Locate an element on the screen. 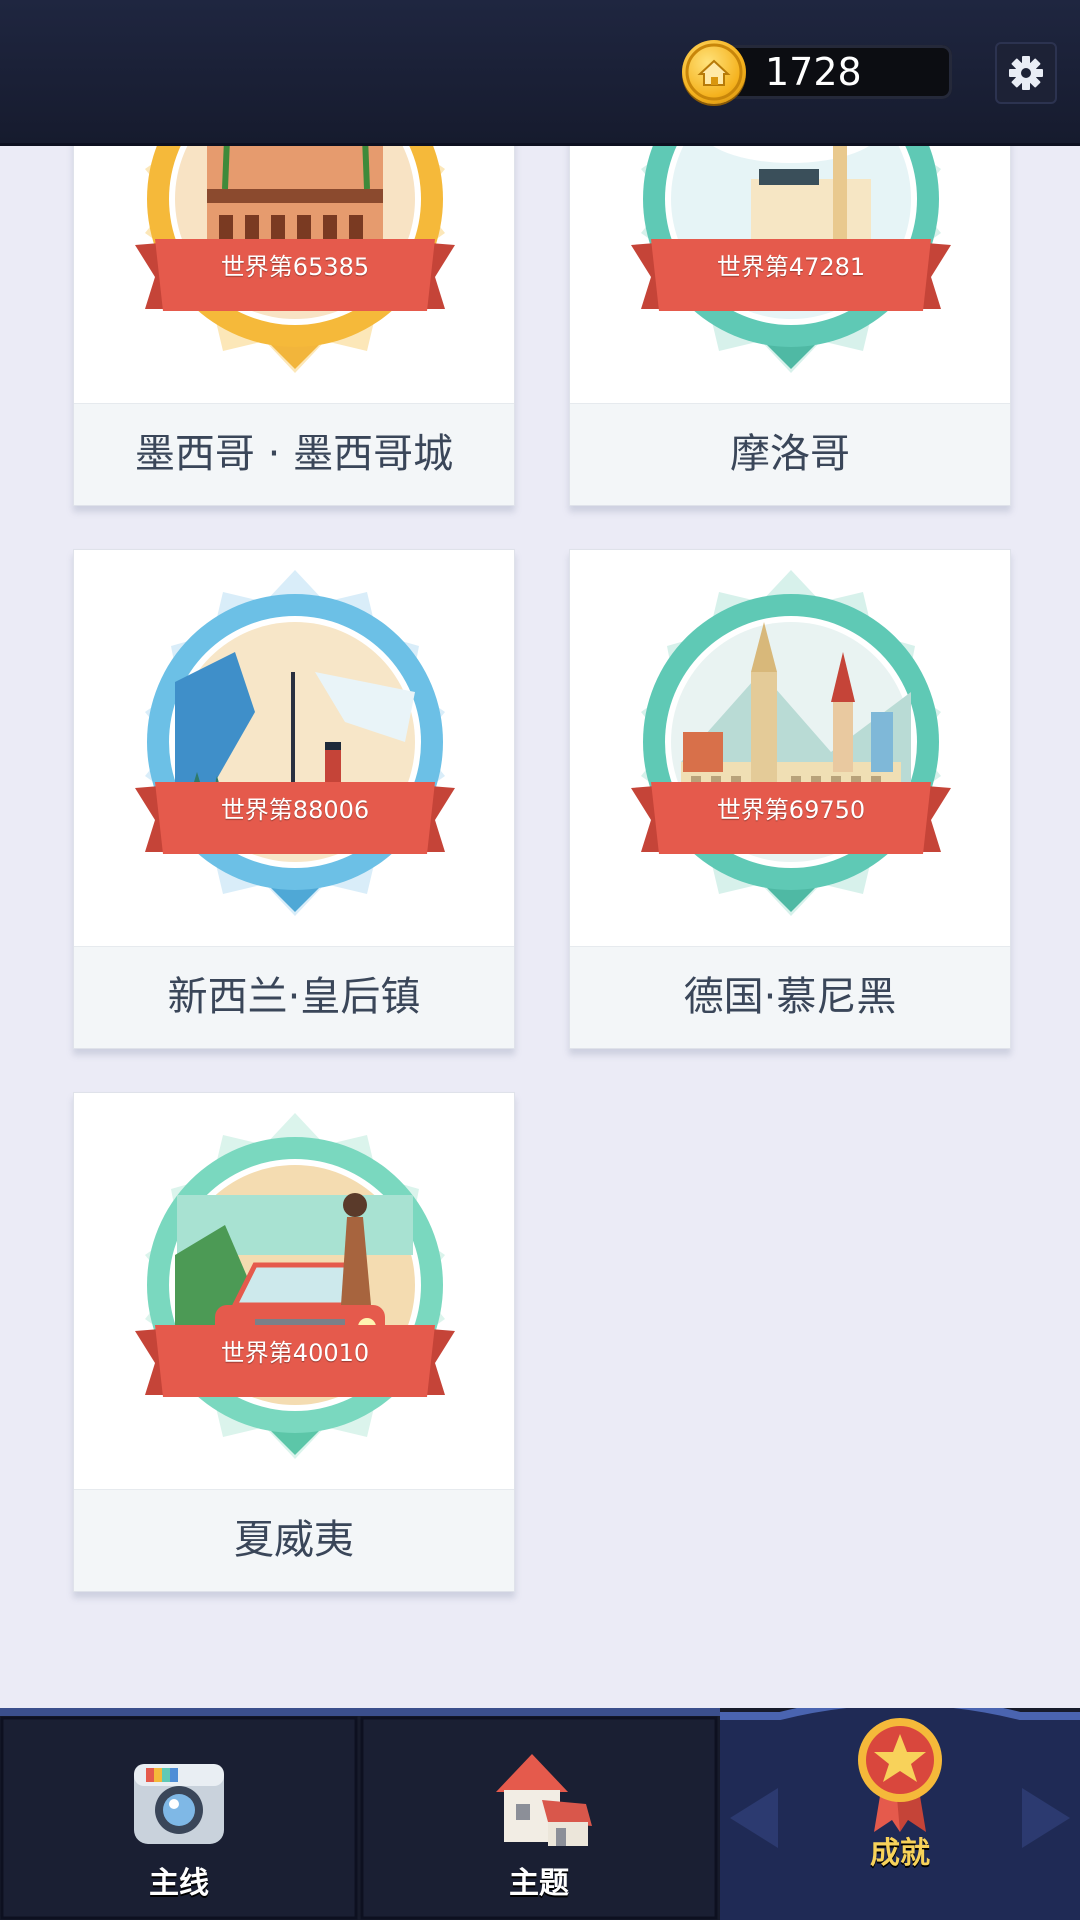 This screenshot has height=1920, width=1080. gold-coin-house-icon is located at coordinates (714, 72).